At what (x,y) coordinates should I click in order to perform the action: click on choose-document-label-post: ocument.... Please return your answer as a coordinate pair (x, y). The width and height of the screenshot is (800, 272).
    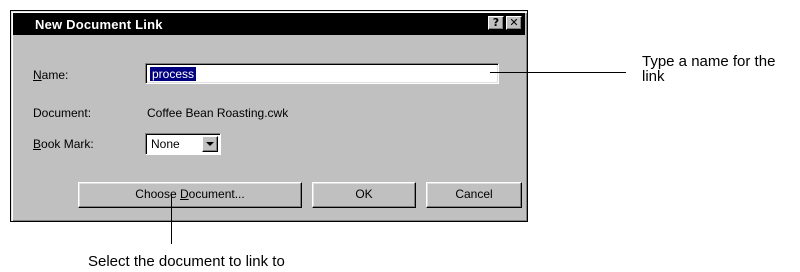
    Looking at the image, I should click on (216, 194).